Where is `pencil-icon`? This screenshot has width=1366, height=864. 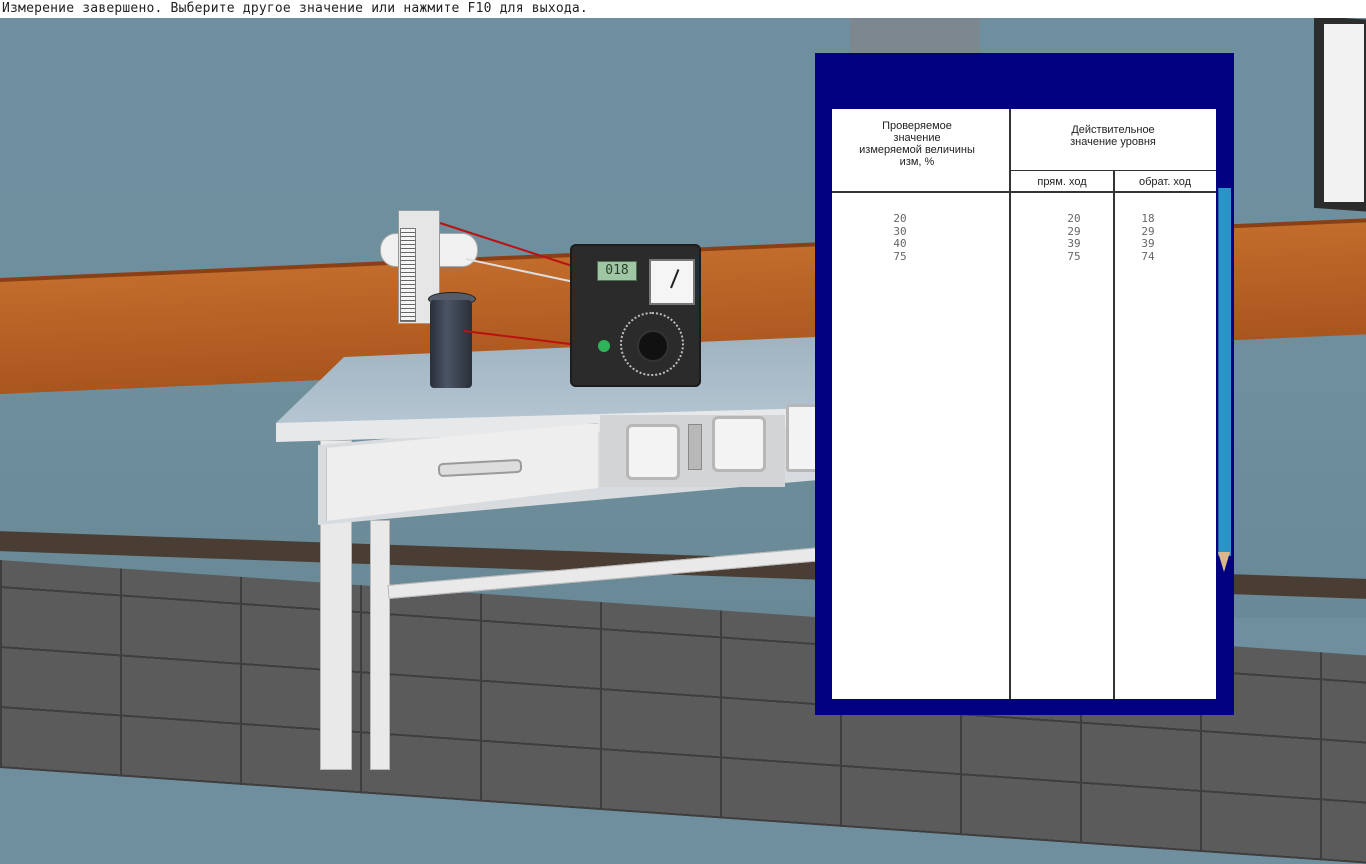
pencil-icon is located at coordinates (1224, 372).